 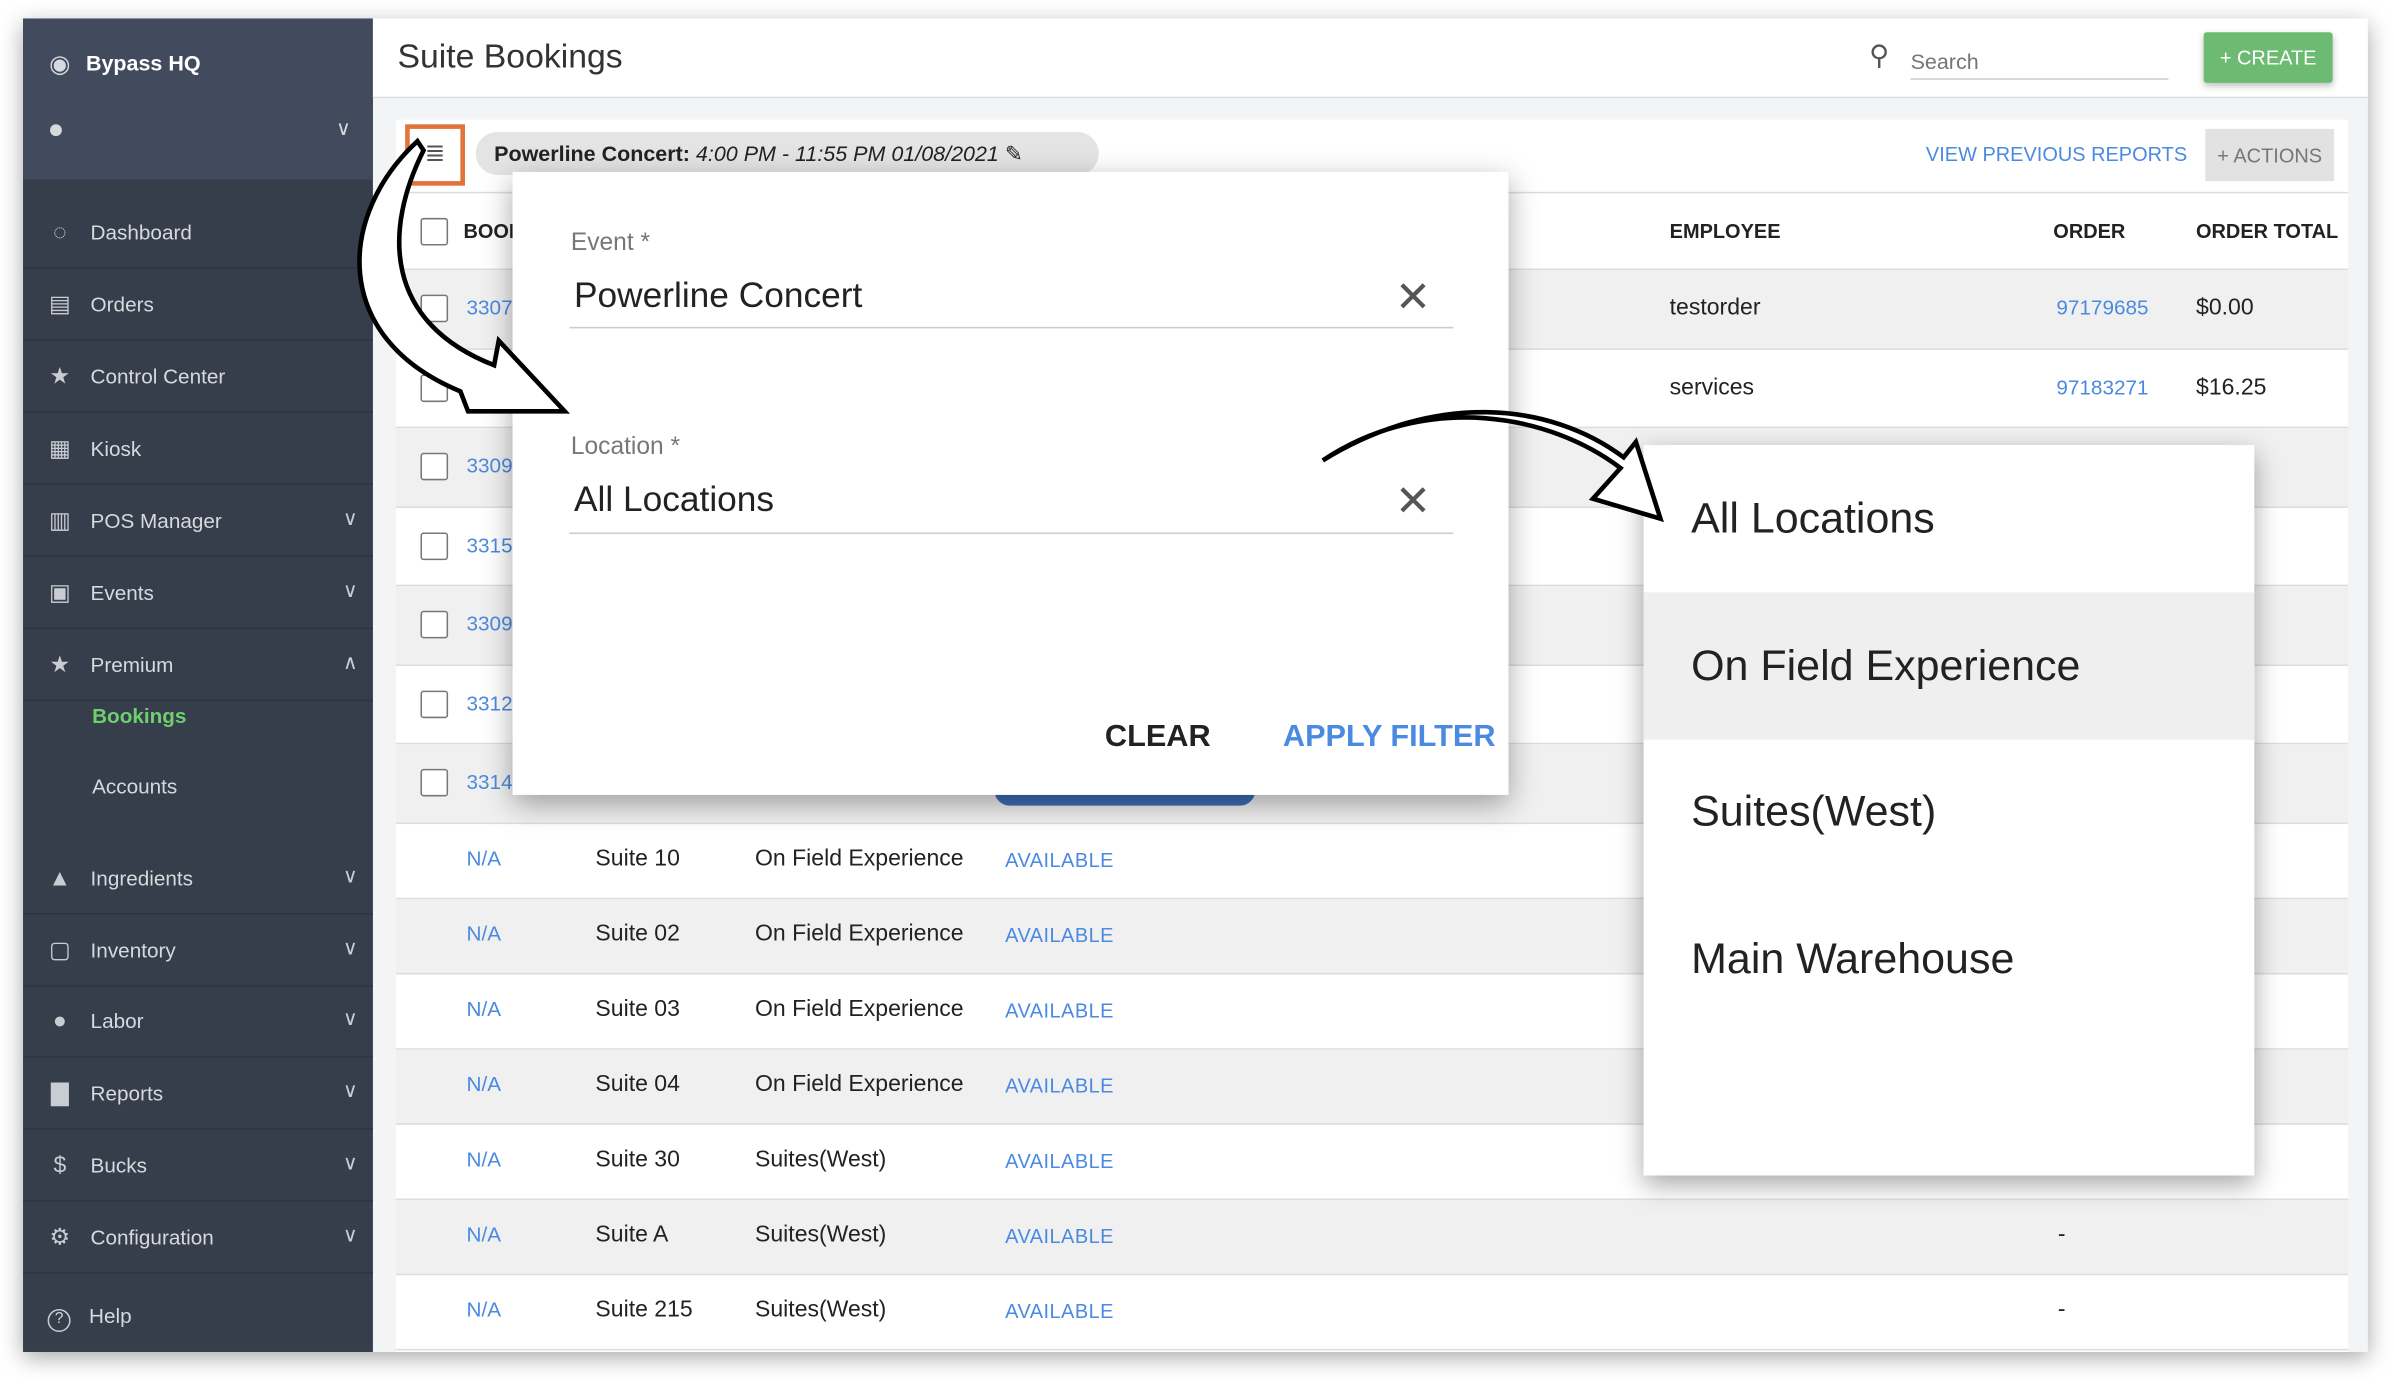 What do you see at coordinates (1492, 466) in the screenshot?
I see `arrow-location-to-dropdown` at bounding box center [1492, 466].